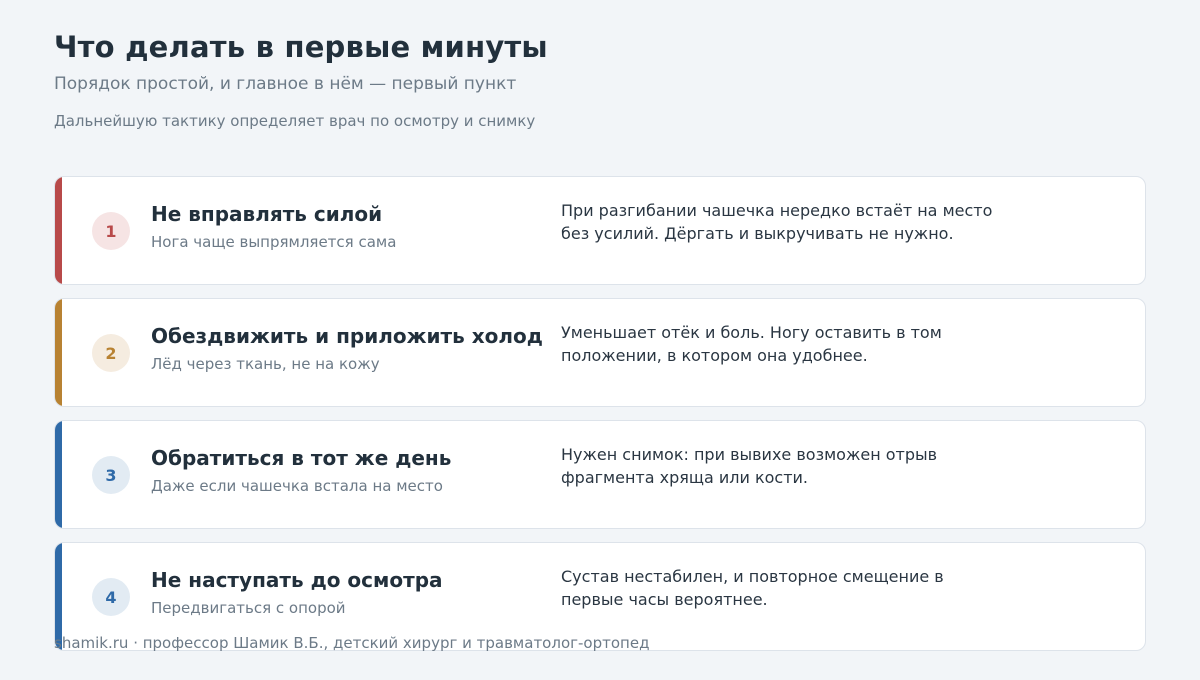 This screenshot has height=680, width=1200. What do you see at coordinates (111, 231) in the screenshot?
I see `step-number-badge: 1` at bounding box center [111, 231].